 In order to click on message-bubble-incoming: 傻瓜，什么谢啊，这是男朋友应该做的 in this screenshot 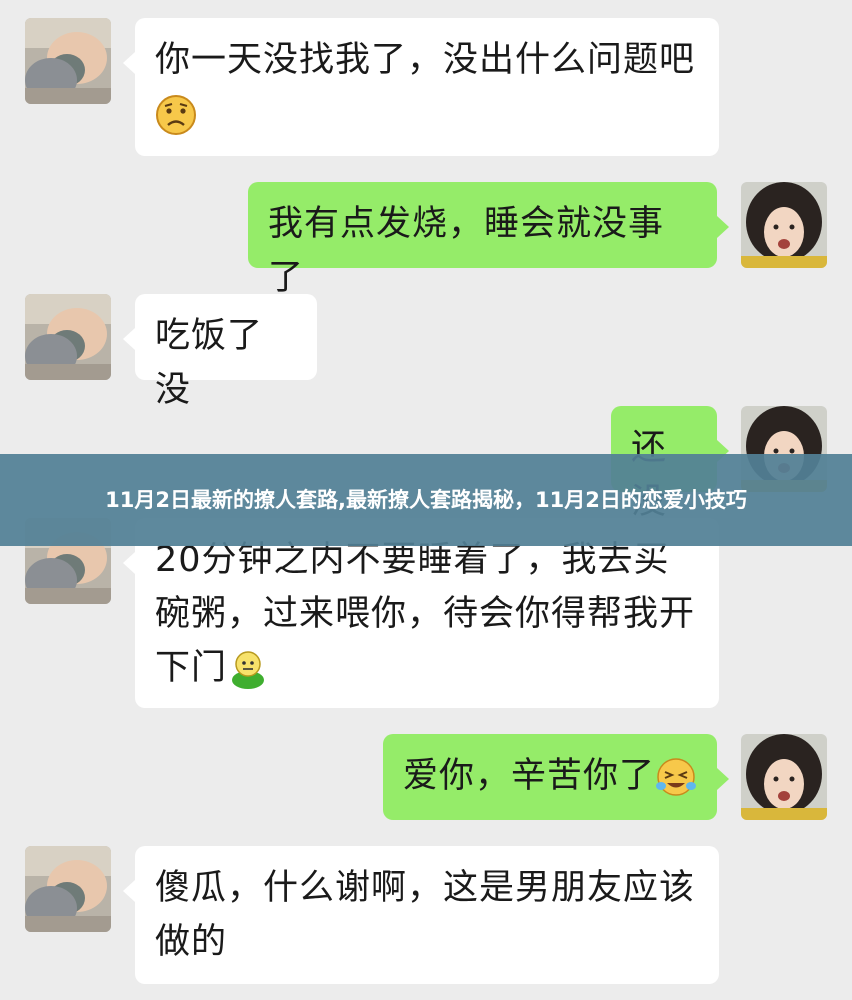, I will do `click(421, 915)`.